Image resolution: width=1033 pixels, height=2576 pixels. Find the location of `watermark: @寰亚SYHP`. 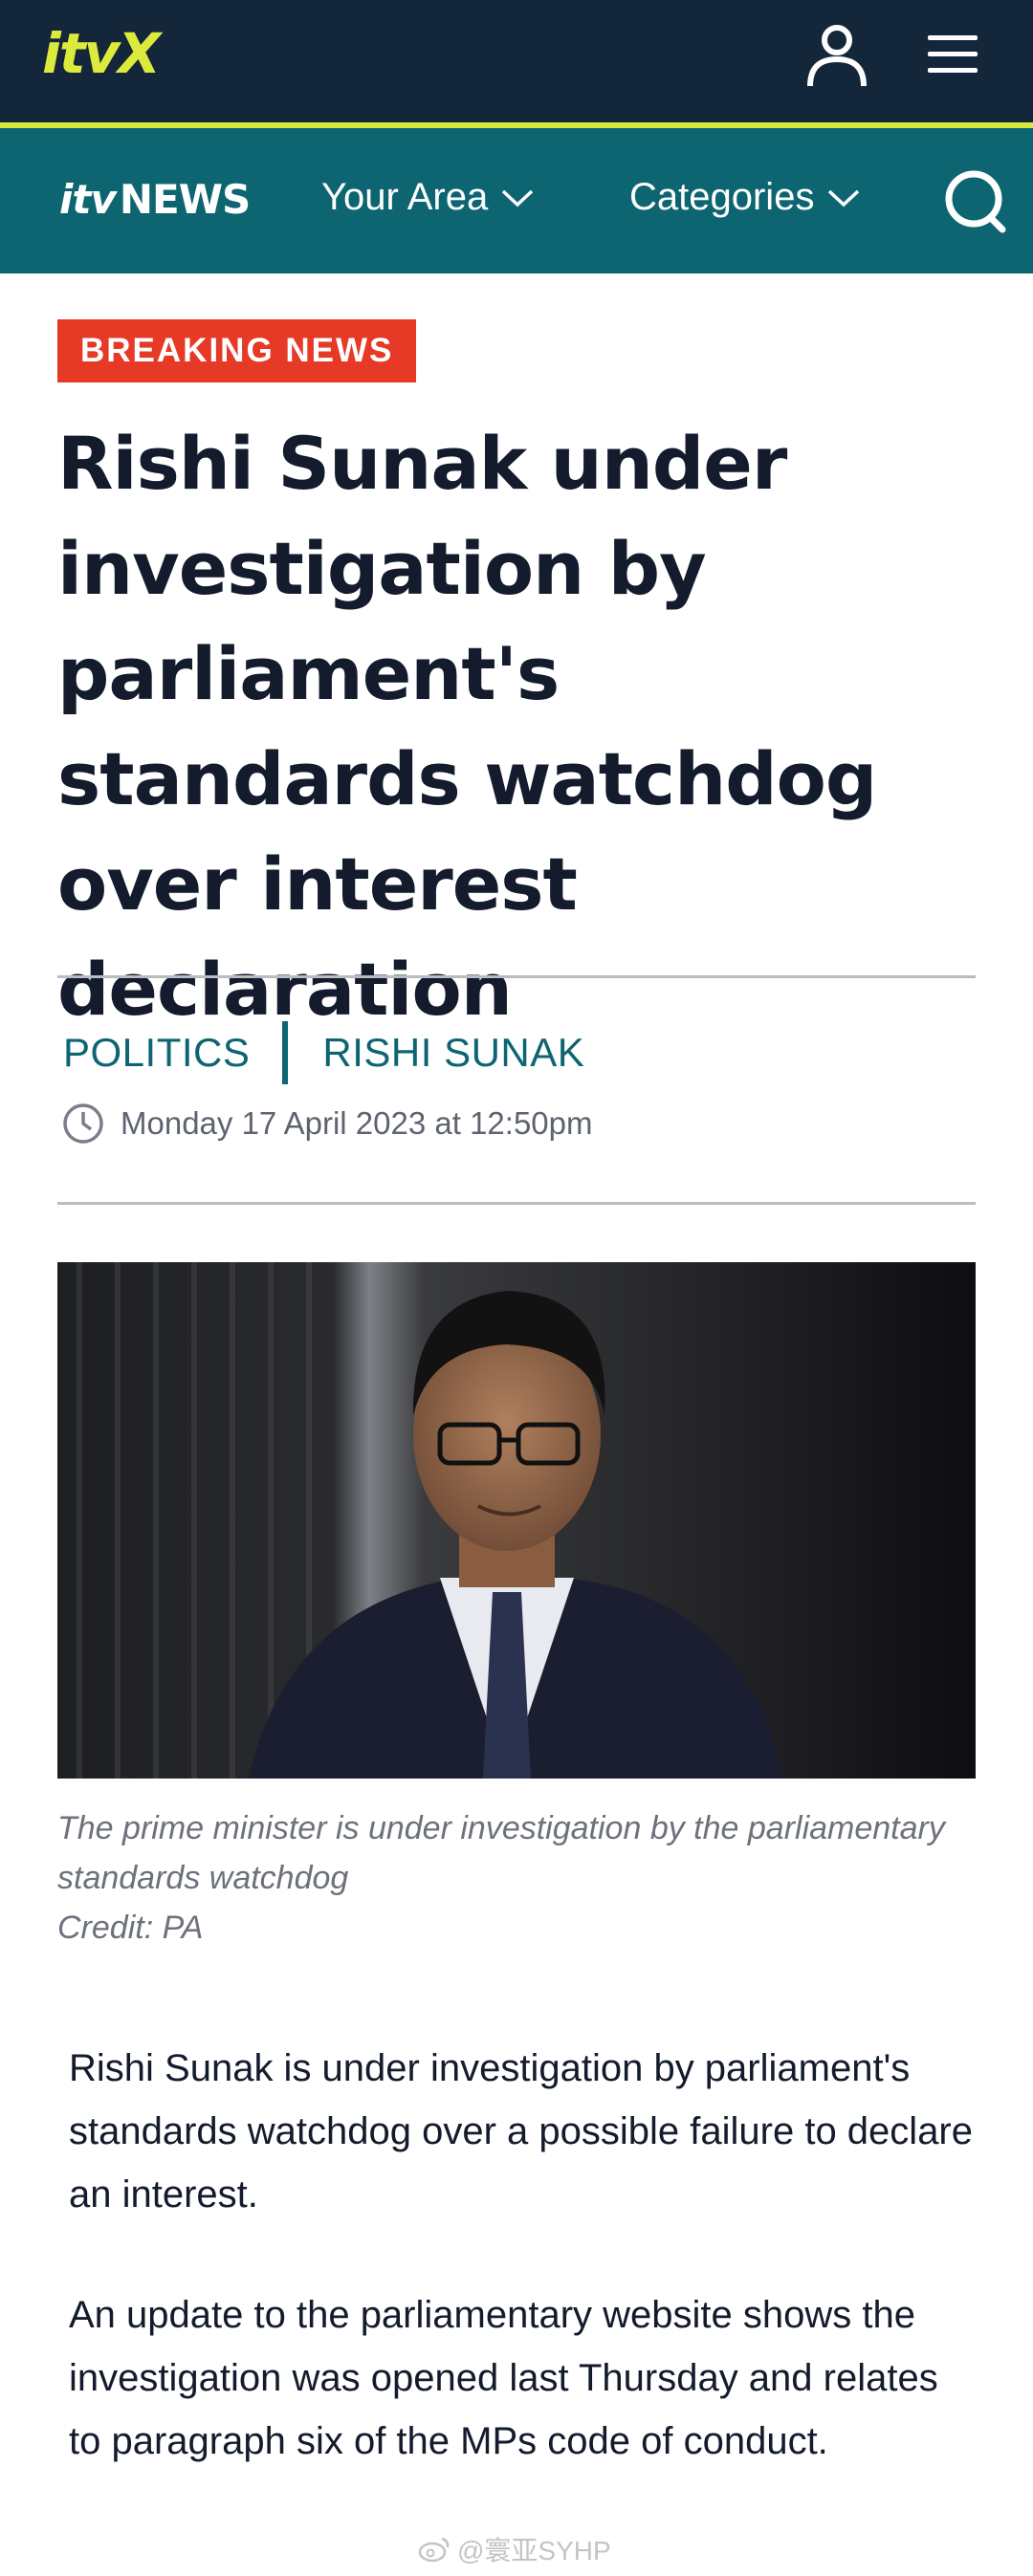

watermark: @寰亚SYHP is located at coordinates (514, 2549).